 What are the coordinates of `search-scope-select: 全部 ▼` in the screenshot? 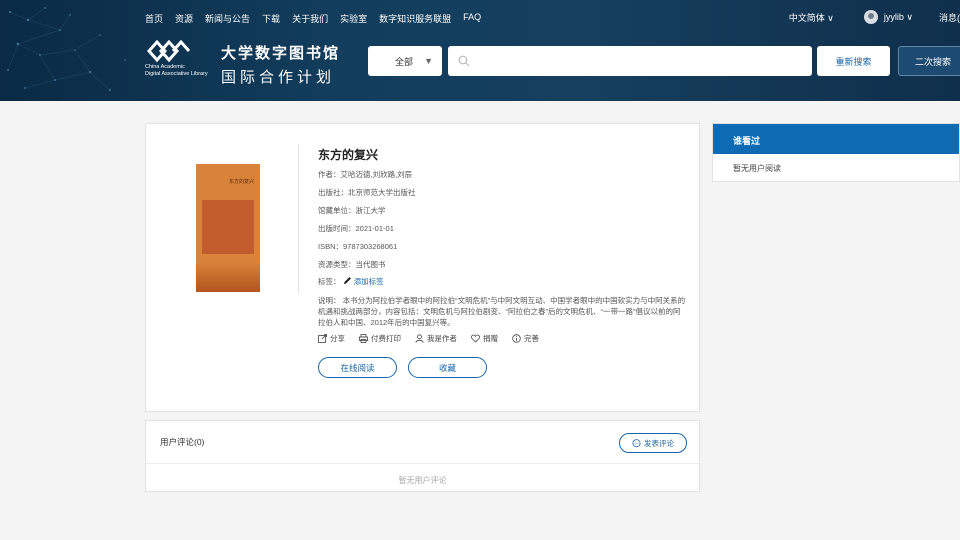 It's located at (405, 61).